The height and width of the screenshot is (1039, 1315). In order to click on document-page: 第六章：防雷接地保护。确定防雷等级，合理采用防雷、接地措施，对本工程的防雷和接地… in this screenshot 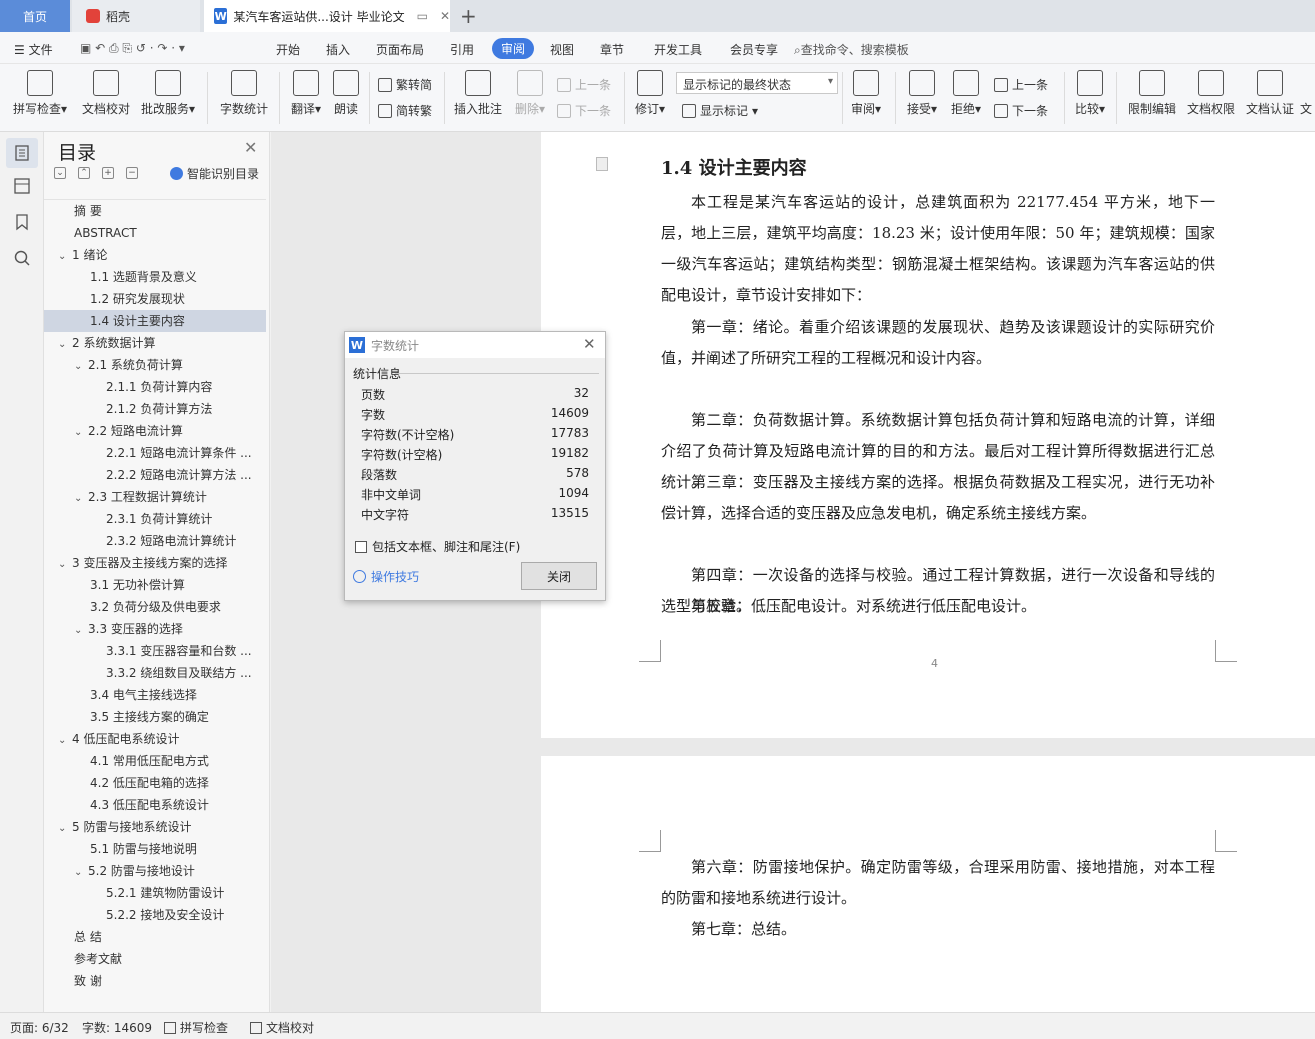, I will do `click(928, 884)`.